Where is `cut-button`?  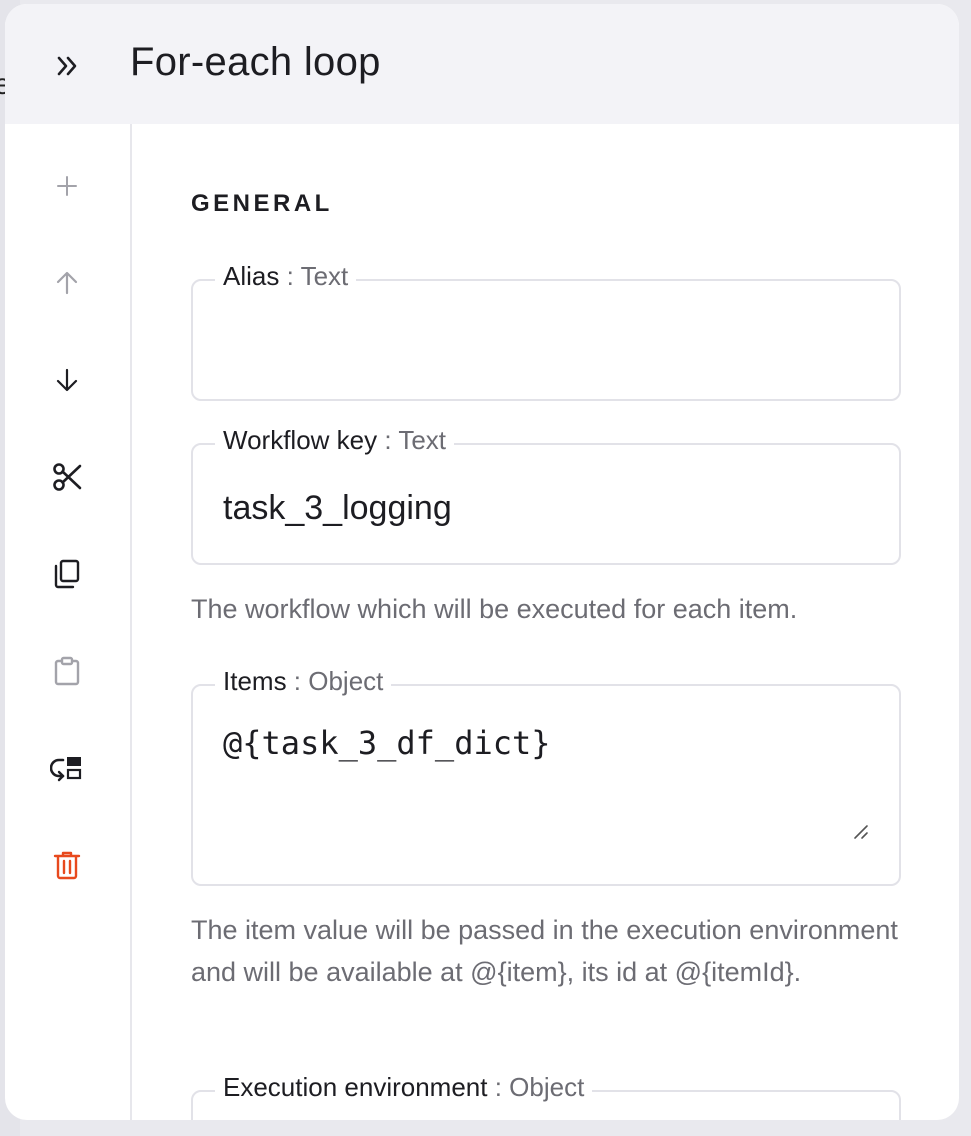 cut-button is located at coordinates (67, 477).